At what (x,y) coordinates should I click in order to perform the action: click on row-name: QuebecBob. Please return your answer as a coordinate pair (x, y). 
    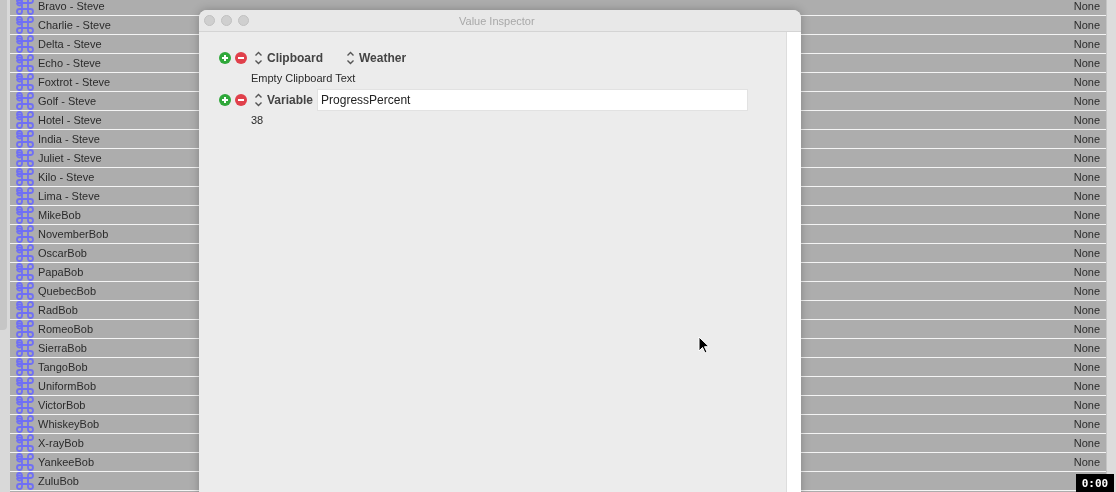
    Looking at the image, I should click on (67, 291).